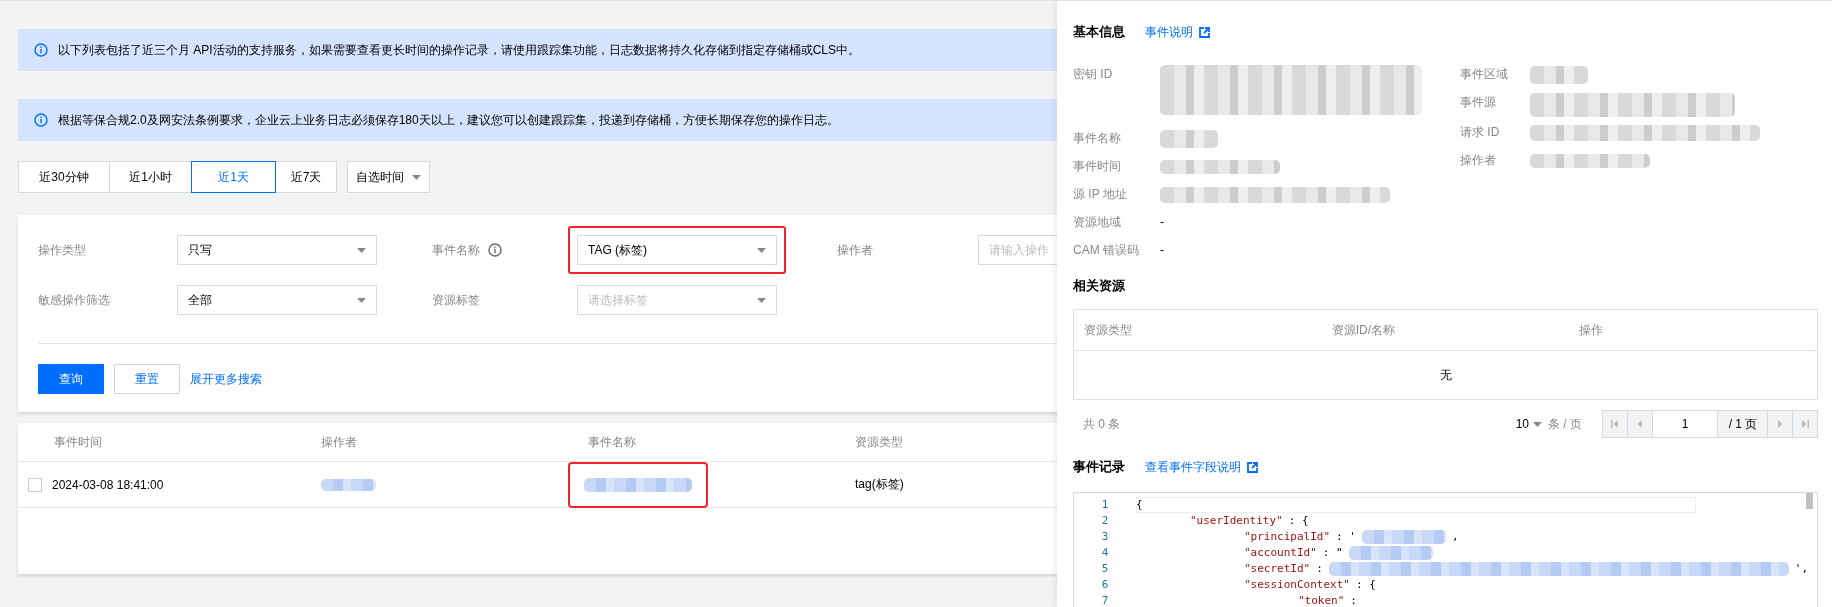 The width and height of the screenshot is (1832, 607). I want to click on code-line: {, so click(1416, 505).